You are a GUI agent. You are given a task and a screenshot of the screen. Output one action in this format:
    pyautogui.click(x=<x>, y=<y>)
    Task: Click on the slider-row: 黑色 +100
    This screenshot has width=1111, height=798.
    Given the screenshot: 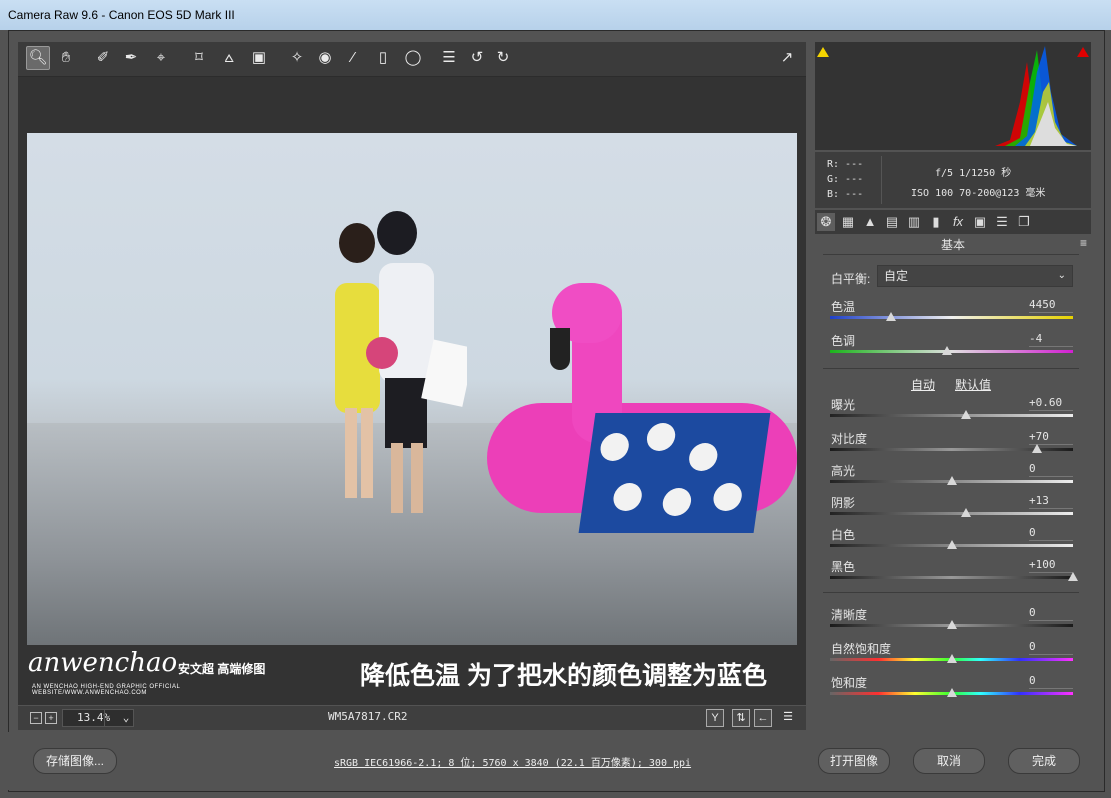 What is the action you would take?
    pyautogui.click(x=953, y=574)
    